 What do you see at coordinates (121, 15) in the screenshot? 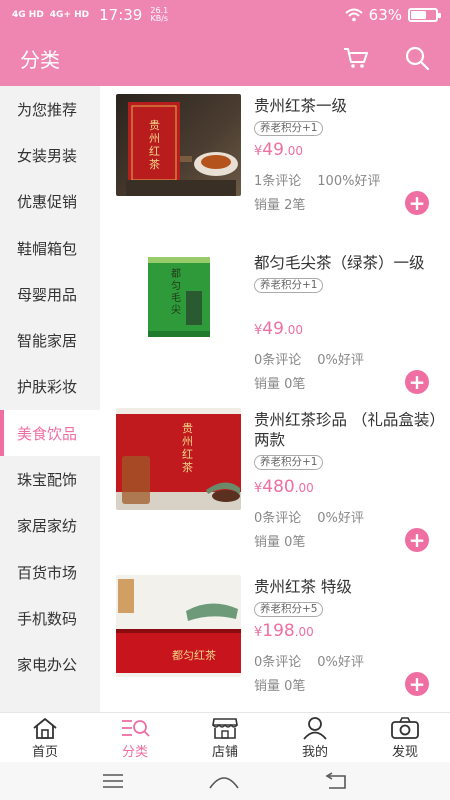
I see `clock: 17:39` at bounding box center [121, 15].